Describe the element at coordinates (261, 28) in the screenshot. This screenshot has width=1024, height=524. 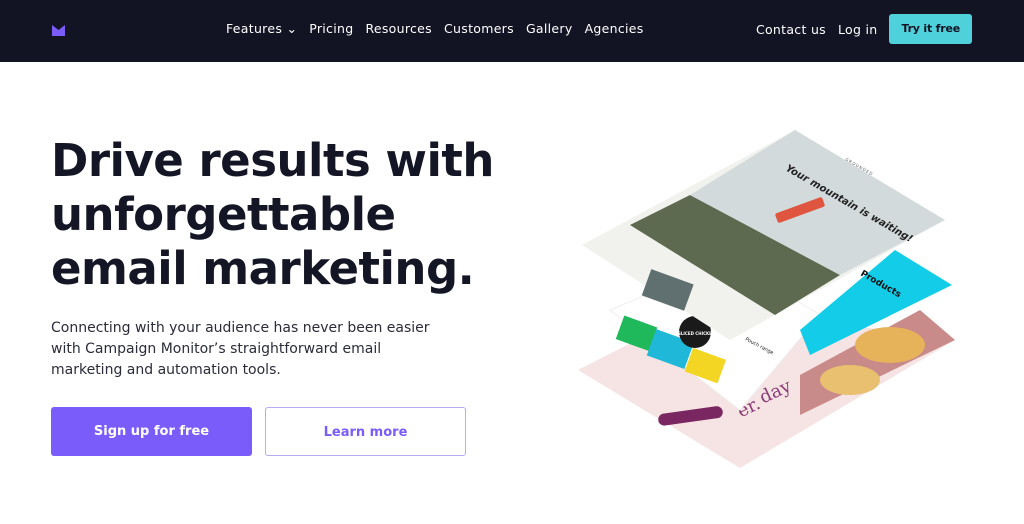
I see `nav-features: Features ⌄` at that location.